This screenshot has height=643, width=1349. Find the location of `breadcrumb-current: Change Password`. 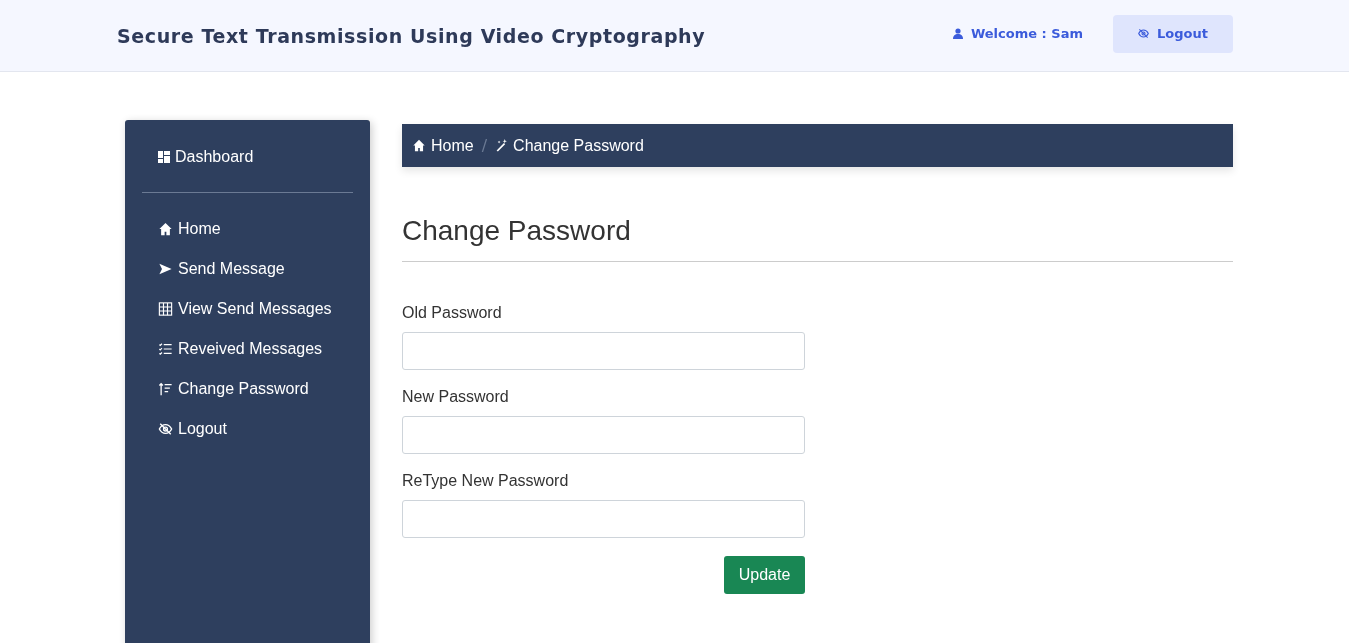

breadcrumb-current: Change Password is located at coordinates (569, 145).